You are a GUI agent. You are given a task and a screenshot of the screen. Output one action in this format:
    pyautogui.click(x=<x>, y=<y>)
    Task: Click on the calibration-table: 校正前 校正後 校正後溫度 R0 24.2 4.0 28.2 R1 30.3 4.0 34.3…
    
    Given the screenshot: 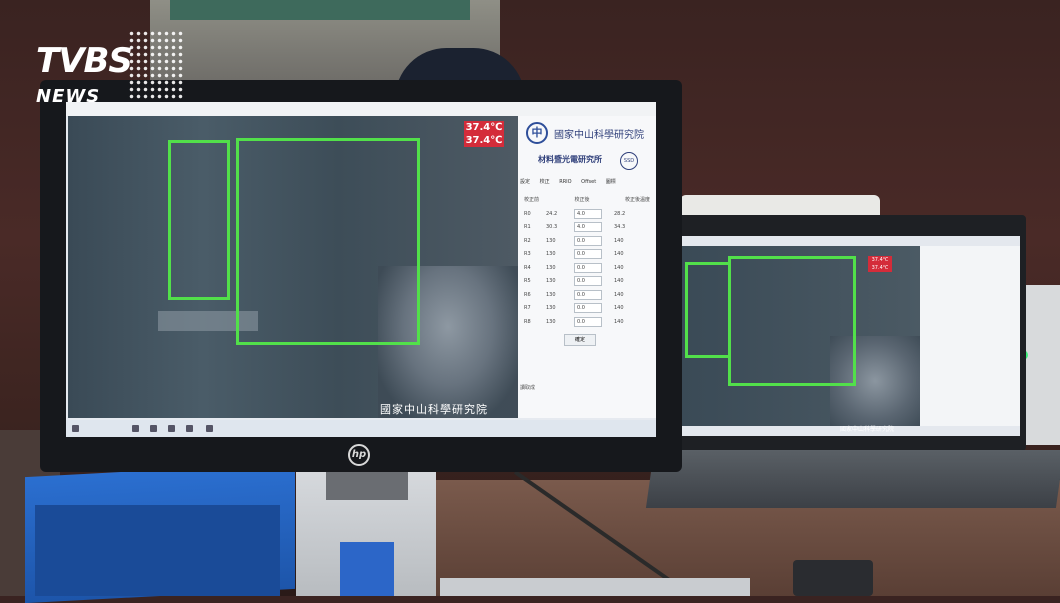 What is the action you would take?
    pyautogui.click(x=587, y=262)
    